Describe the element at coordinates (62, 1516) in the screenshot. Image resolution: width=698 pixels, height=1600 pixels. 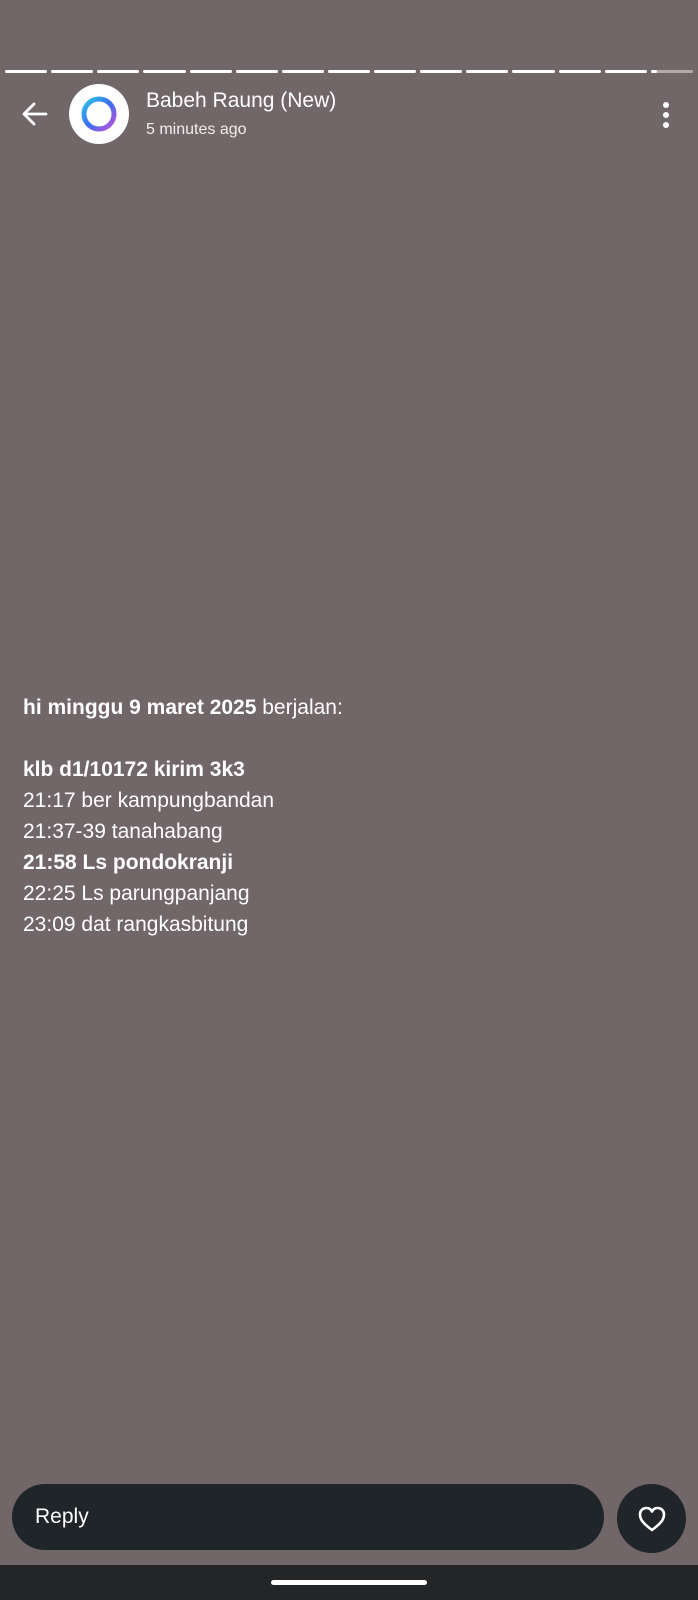
I see `reply-placeholder: Reply` at that location.